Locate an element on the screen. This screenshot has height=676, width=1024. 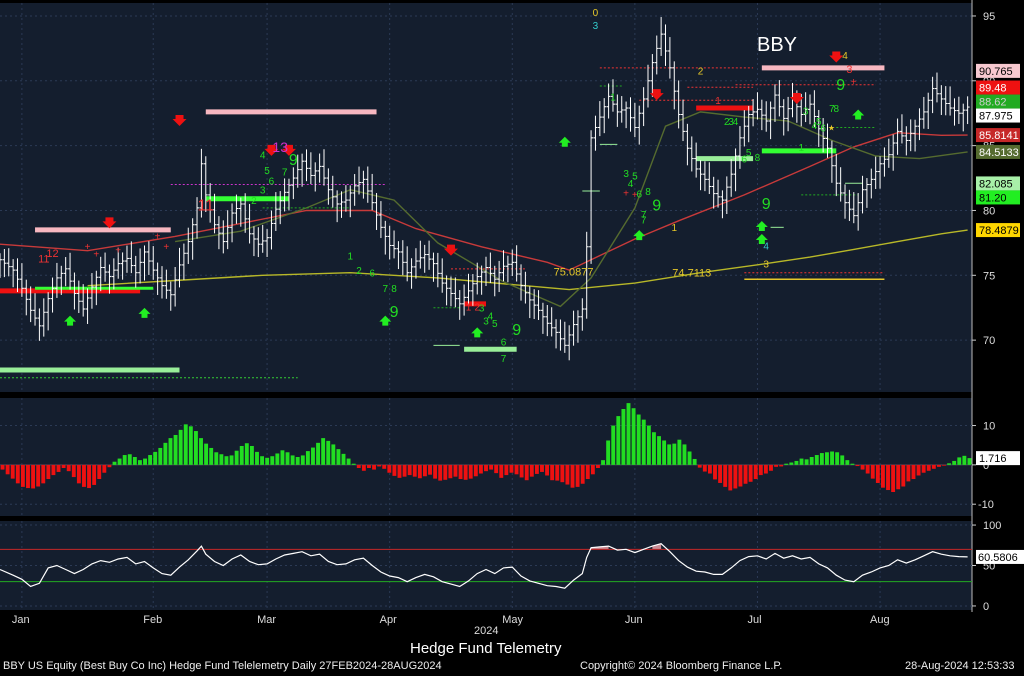
cross-marker: + is located at coordinates (158, 236).